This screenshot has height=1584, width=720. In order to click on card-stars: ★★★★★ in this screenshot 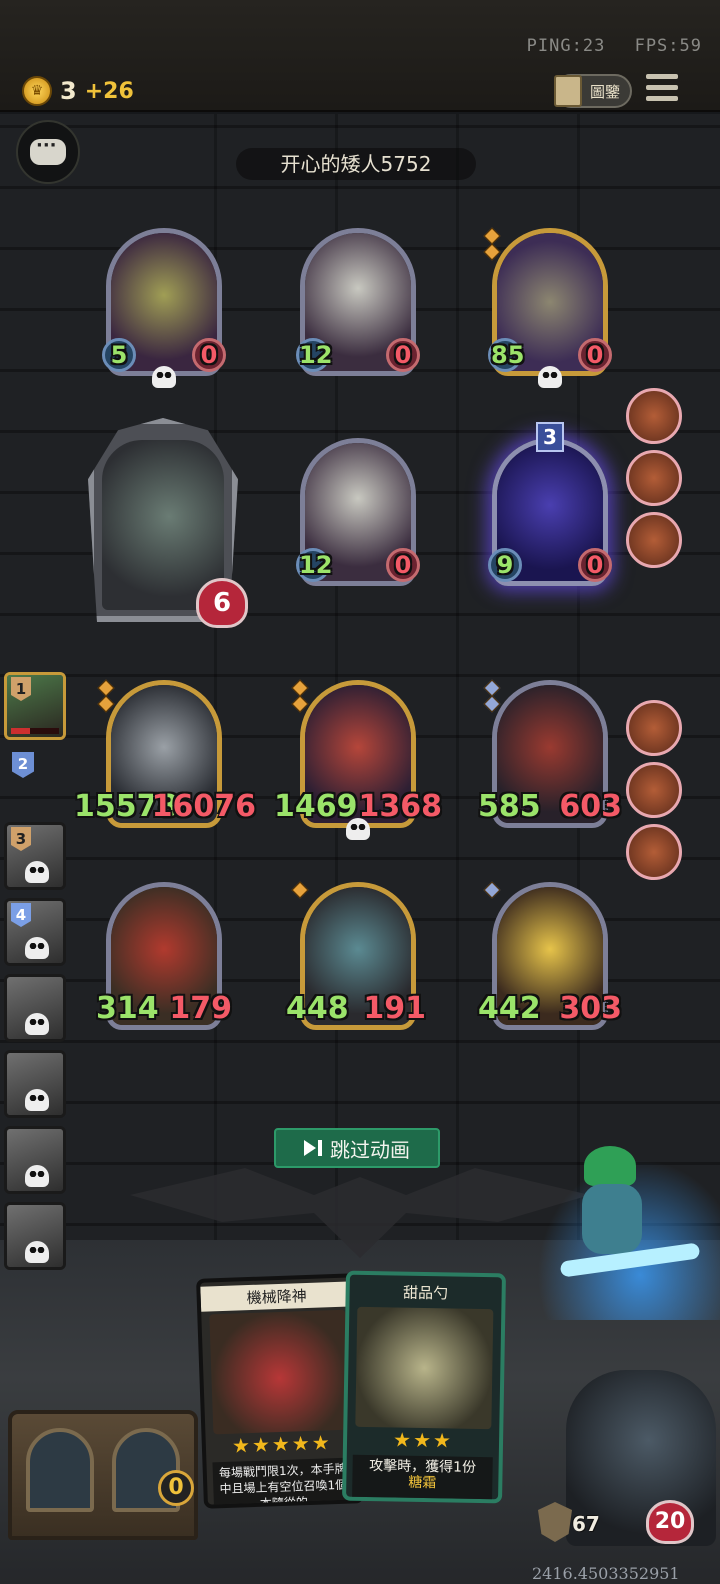, I will do `click(282, 1444)`.